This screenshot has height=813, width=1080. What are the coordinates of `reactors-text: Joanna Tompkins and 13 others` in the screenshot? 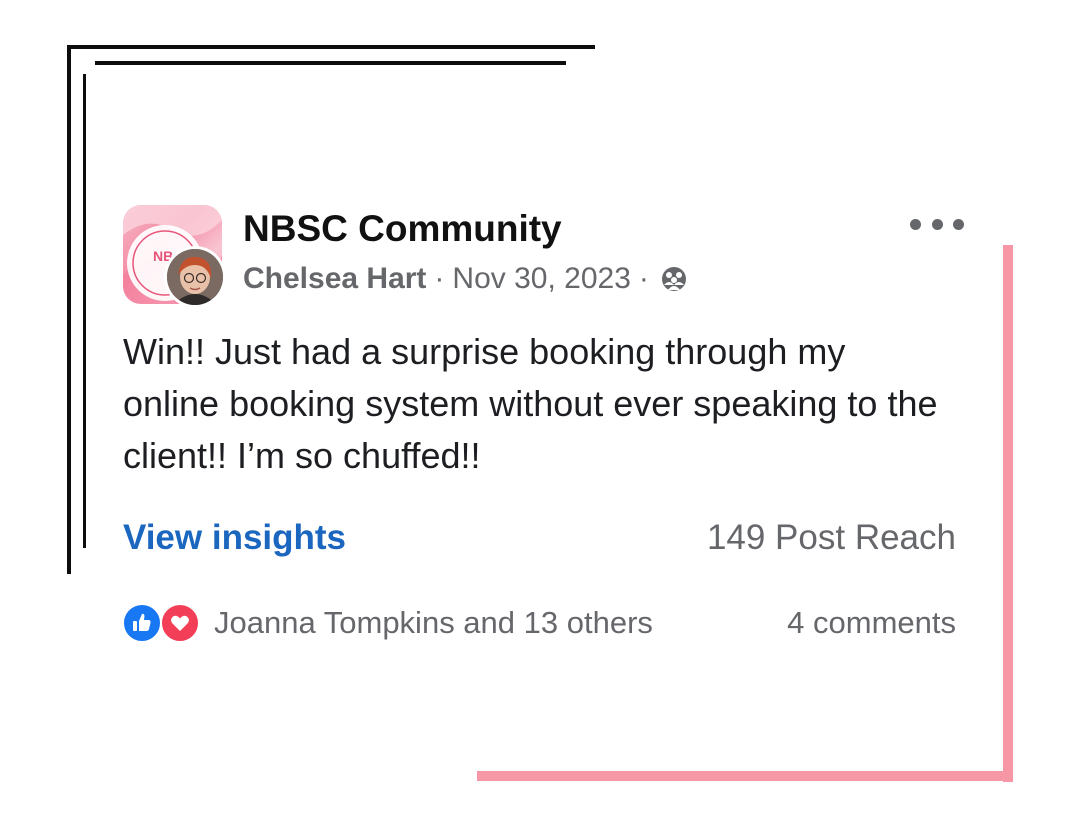 It's located at (433, 623).